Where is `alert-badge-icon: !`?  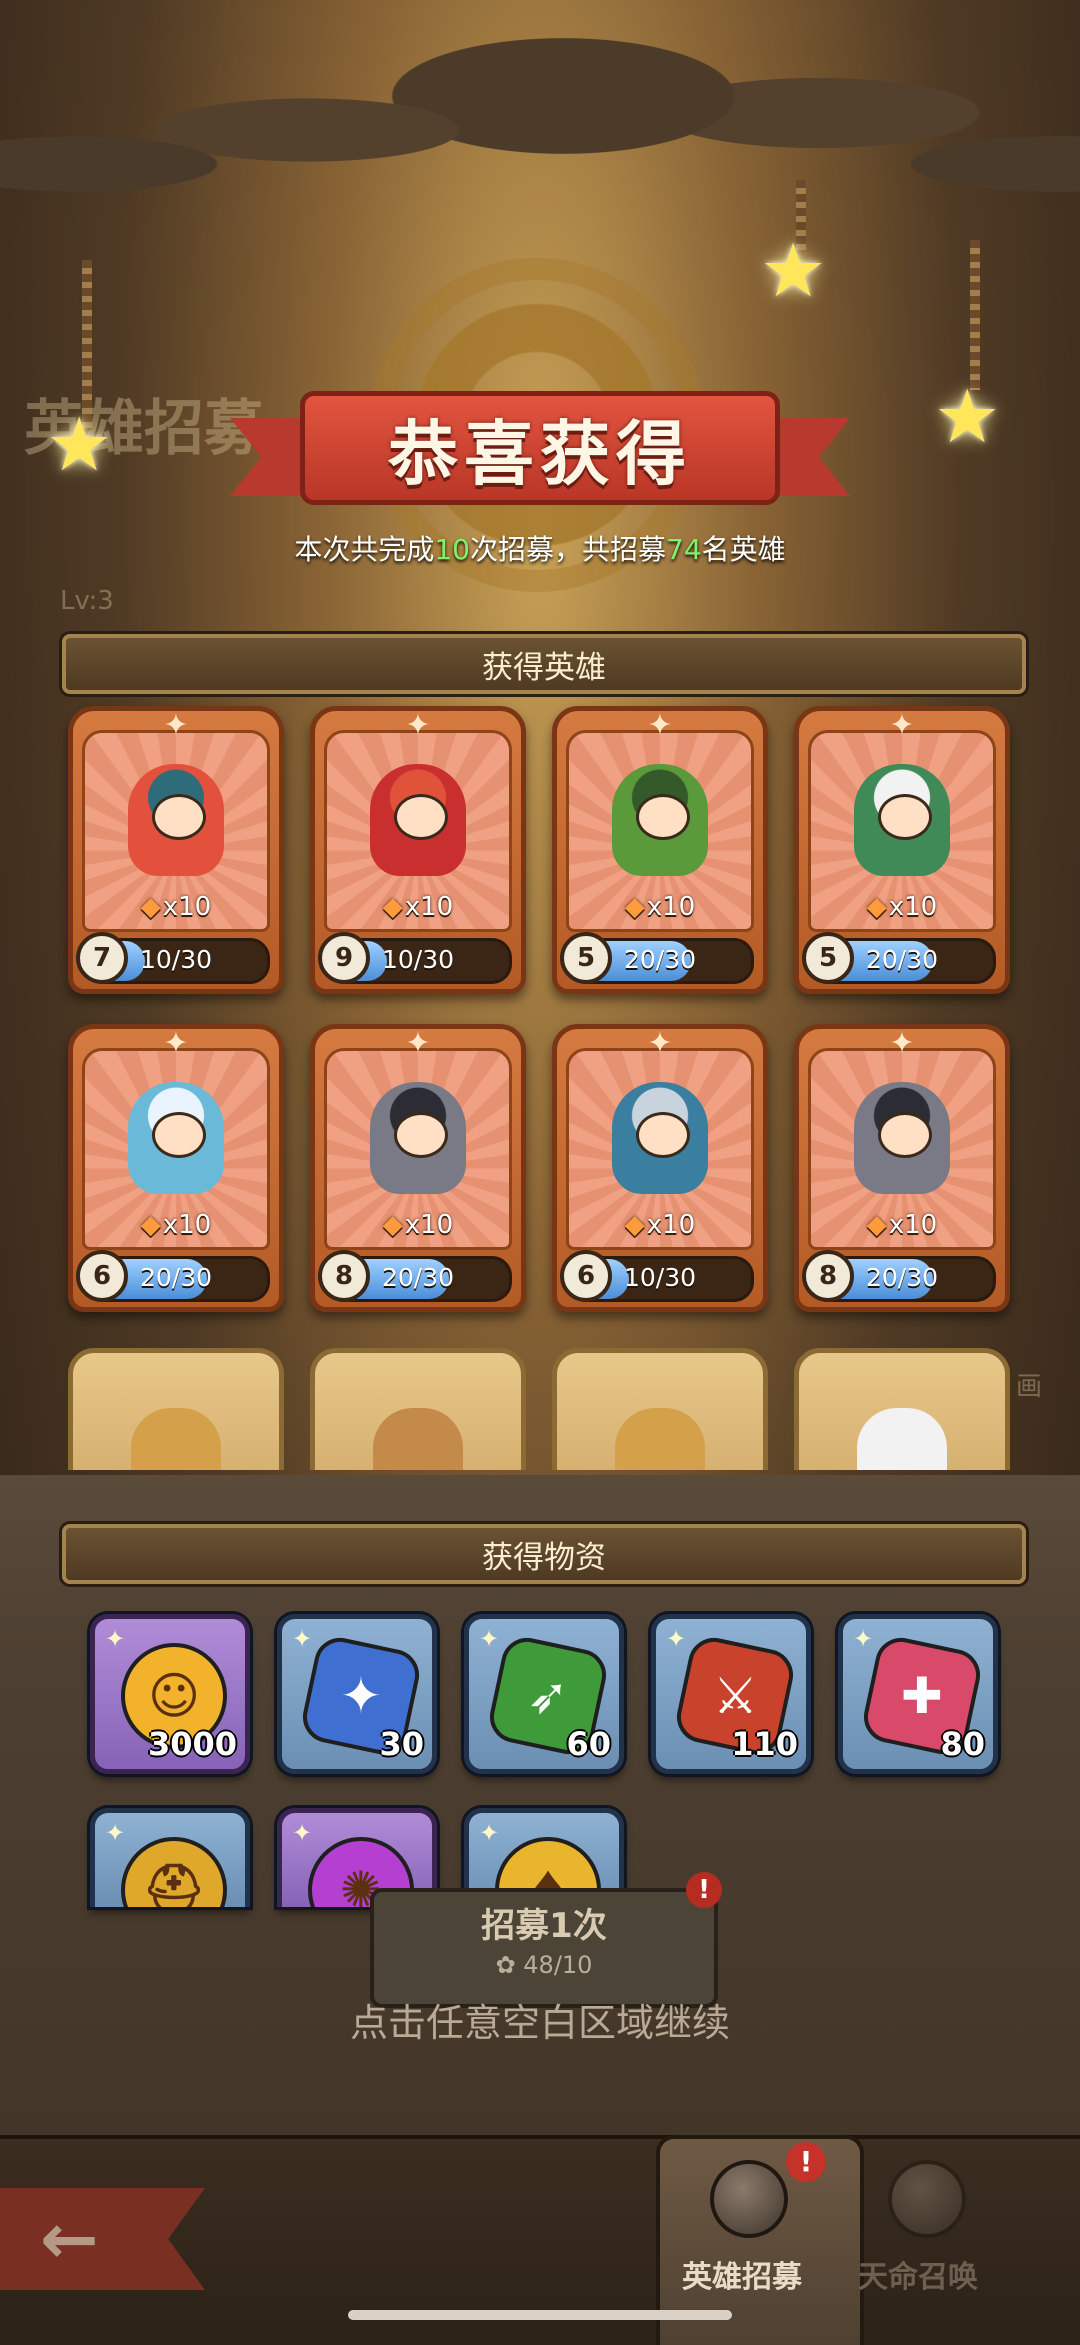
alert-badge-icon: ! is located at coordinates (704, 1890).